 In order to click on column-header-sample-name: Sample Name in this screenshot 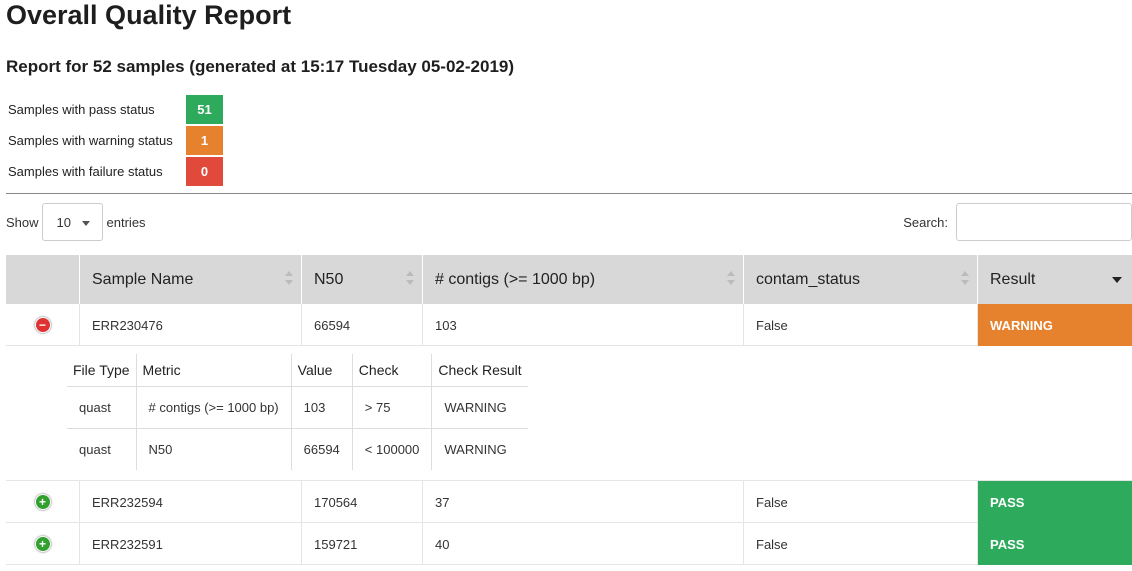, I will do `click(190, 279)`.